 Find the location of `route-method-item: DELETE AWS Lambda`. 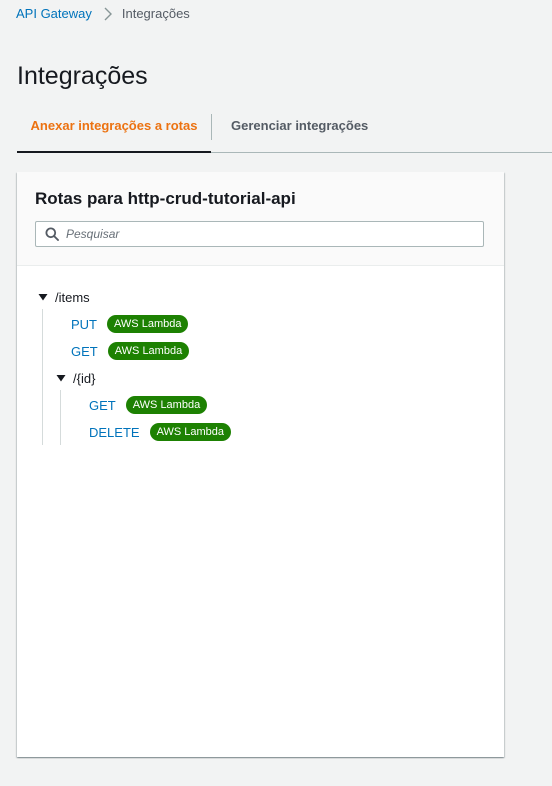

route-method-item: DELETE AWS Lambda is located at coordinates (160, 432).